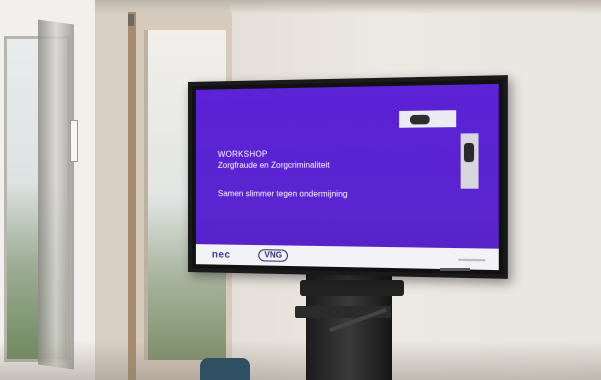 The width and height of the screenshot is (601, 380). What do you see at coordinates (472, 260) in the screenshot?
I see `footer-mark` at bounding box center [472, 260].